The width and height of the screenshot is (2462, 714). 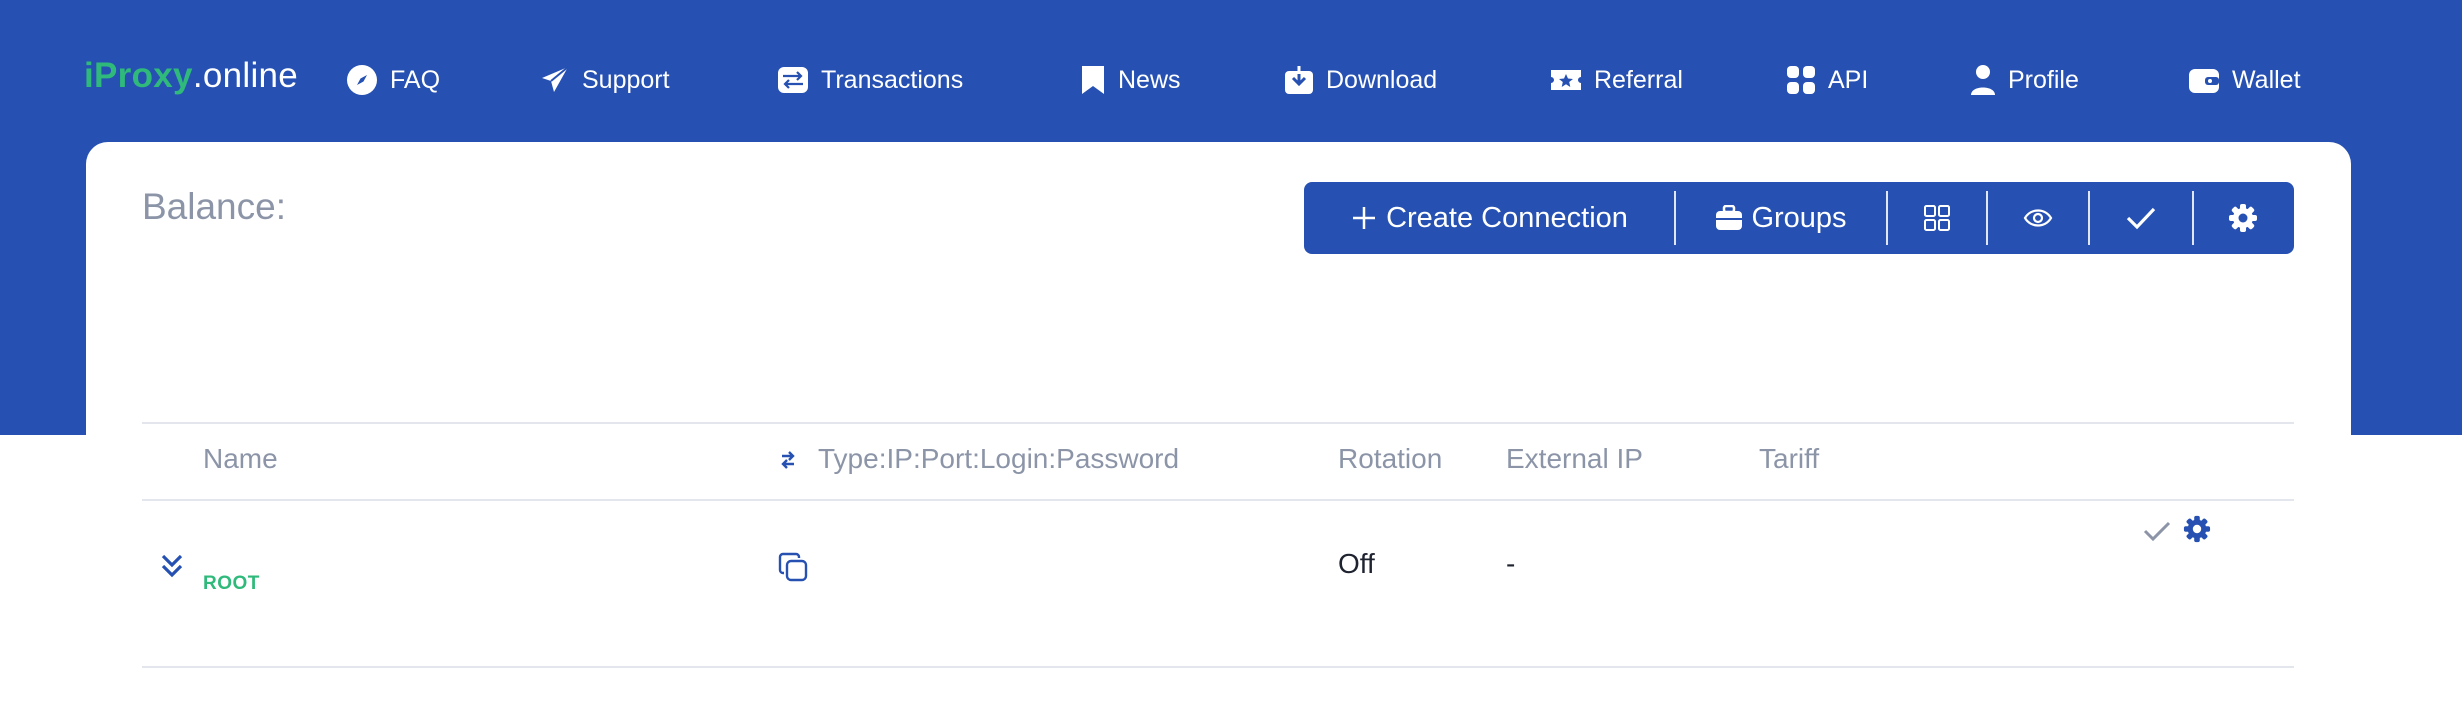 I want to click on group-label-root: ROOT, so click(x=231, y=583).